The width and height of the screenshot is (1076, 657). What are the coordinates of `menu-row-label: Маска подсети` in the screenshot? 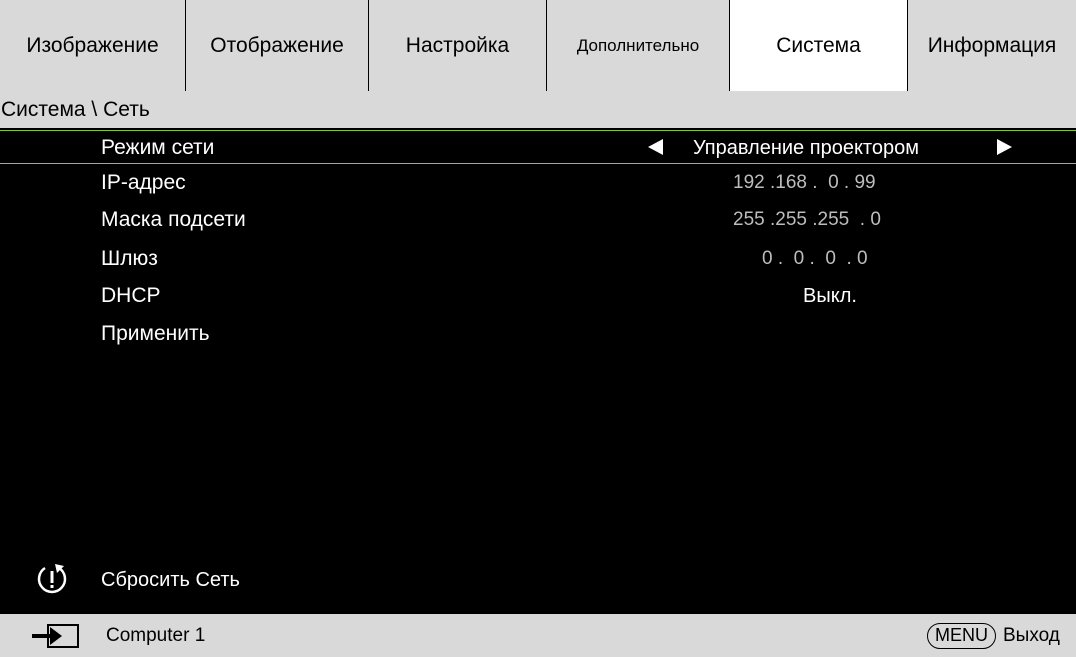 It's located at (173, 219).